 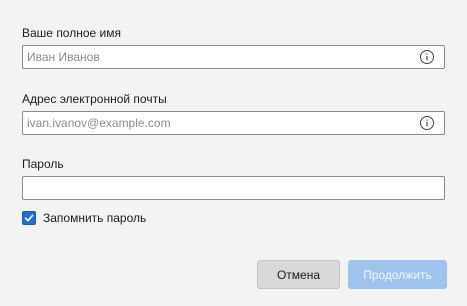 I want to click on full-name-input, so click(x=218, y=57).